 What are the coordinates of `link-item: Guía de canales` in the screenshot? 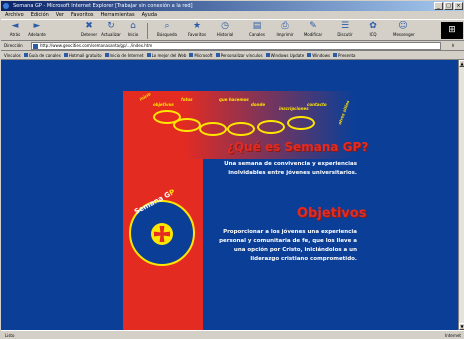 It's located at (42, 55).